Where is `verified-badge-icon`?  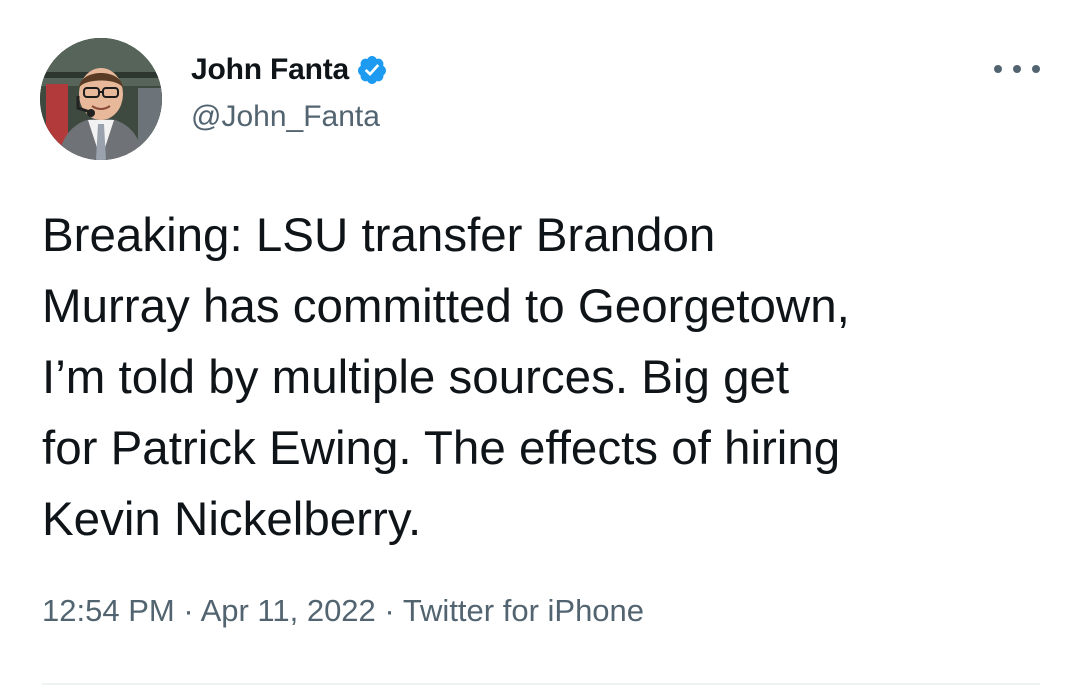 verified-badge-icon is located at coordinates (372, 70).